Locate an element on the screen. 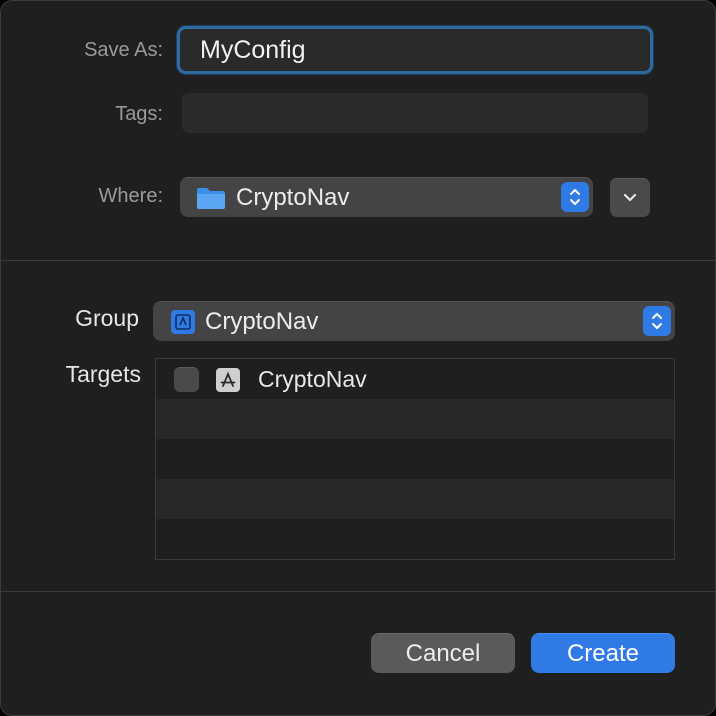 This screenshot has width=716, height=716. tags-field is located at coordinates (415, 113).